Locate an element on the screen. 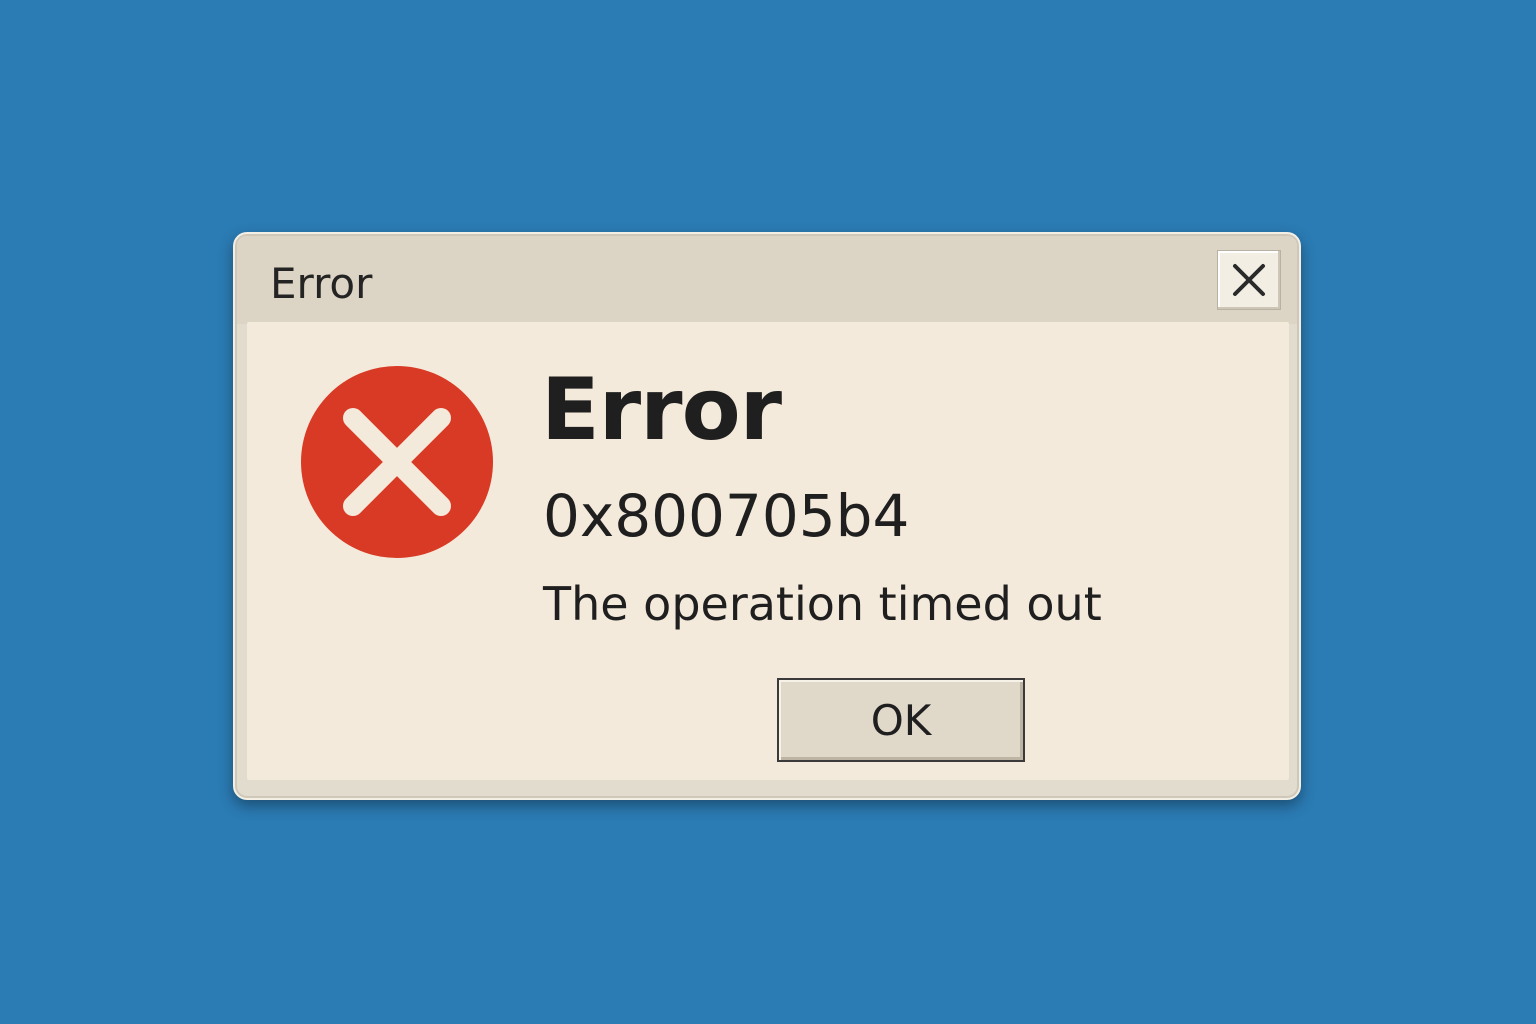 The height and width of the screenshot is (1024, 1536). window-title: Error is located at coordinates (321, 283).